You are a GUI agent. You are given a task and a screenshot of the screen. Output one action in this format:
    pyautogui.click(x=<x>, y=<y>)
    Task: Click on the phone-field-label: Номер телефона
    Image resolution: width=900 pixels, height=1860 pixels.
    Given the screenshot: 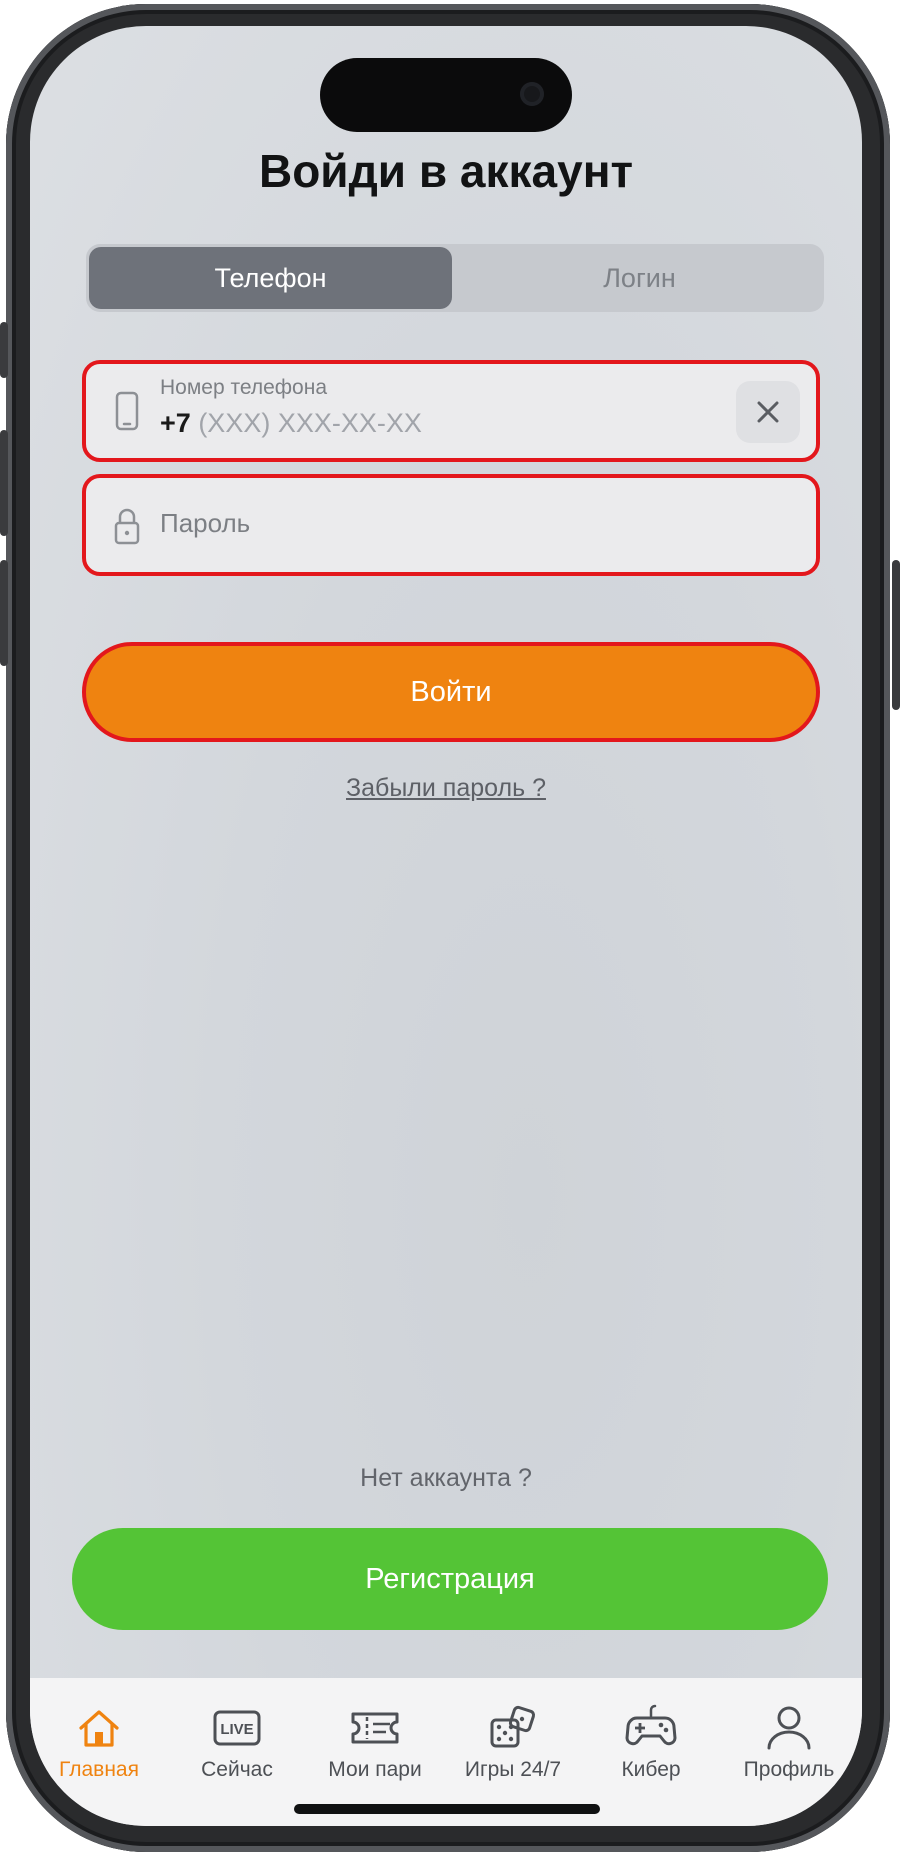 What is the action you would take?
    pyautogui.click(x=244, y=387)
    